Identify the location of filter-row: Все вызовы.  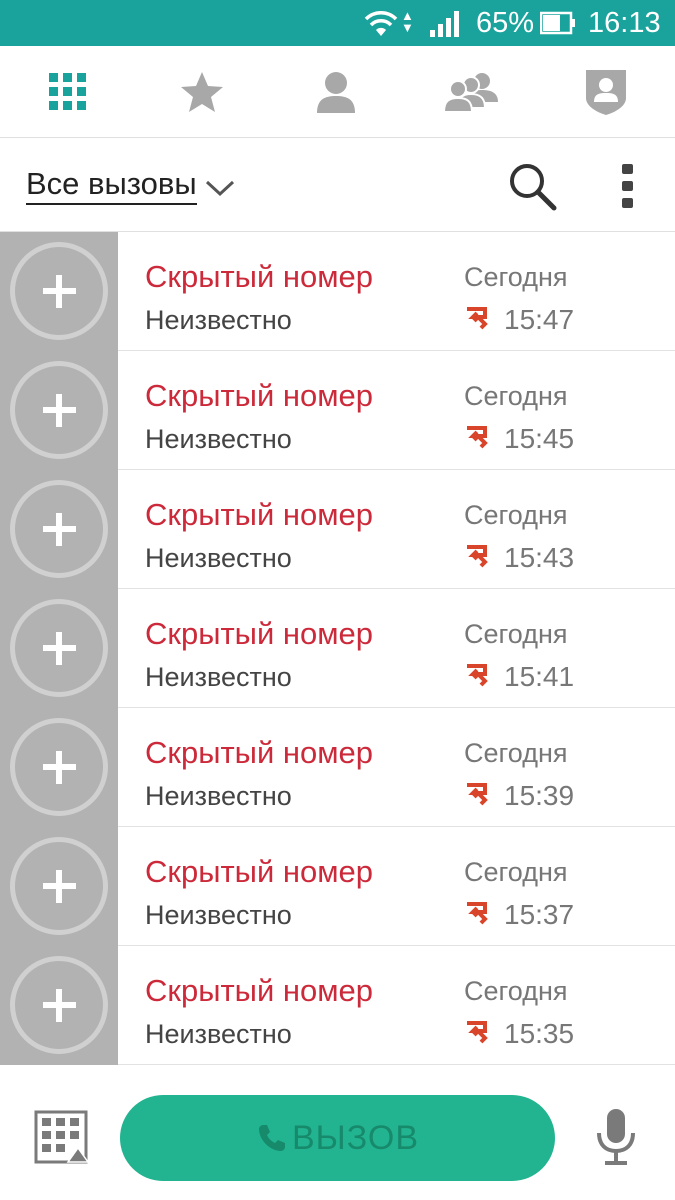
(337, 185).